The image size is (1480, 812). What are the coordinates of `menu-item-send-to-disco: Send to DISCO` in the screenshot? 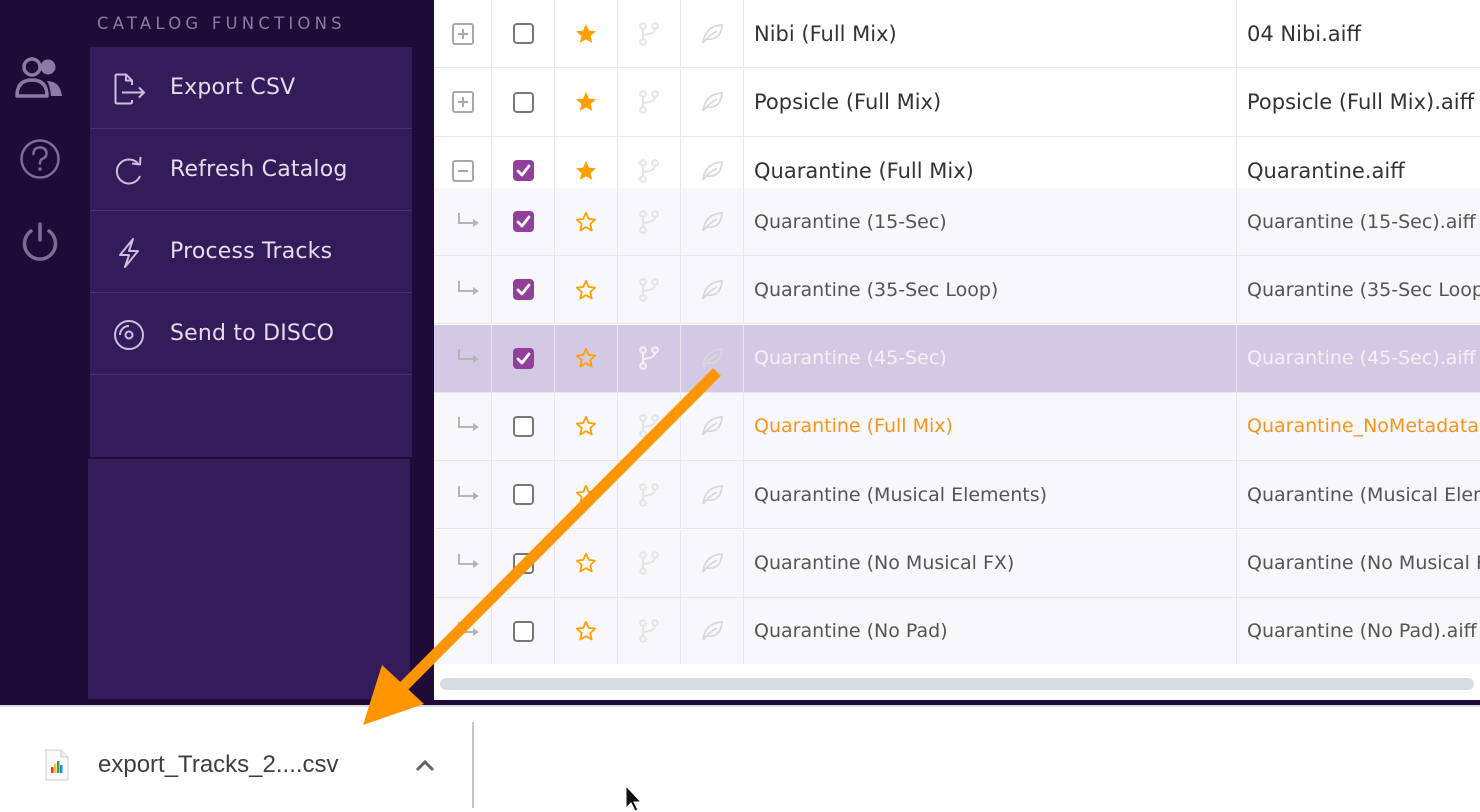 It's located at (251, 334).